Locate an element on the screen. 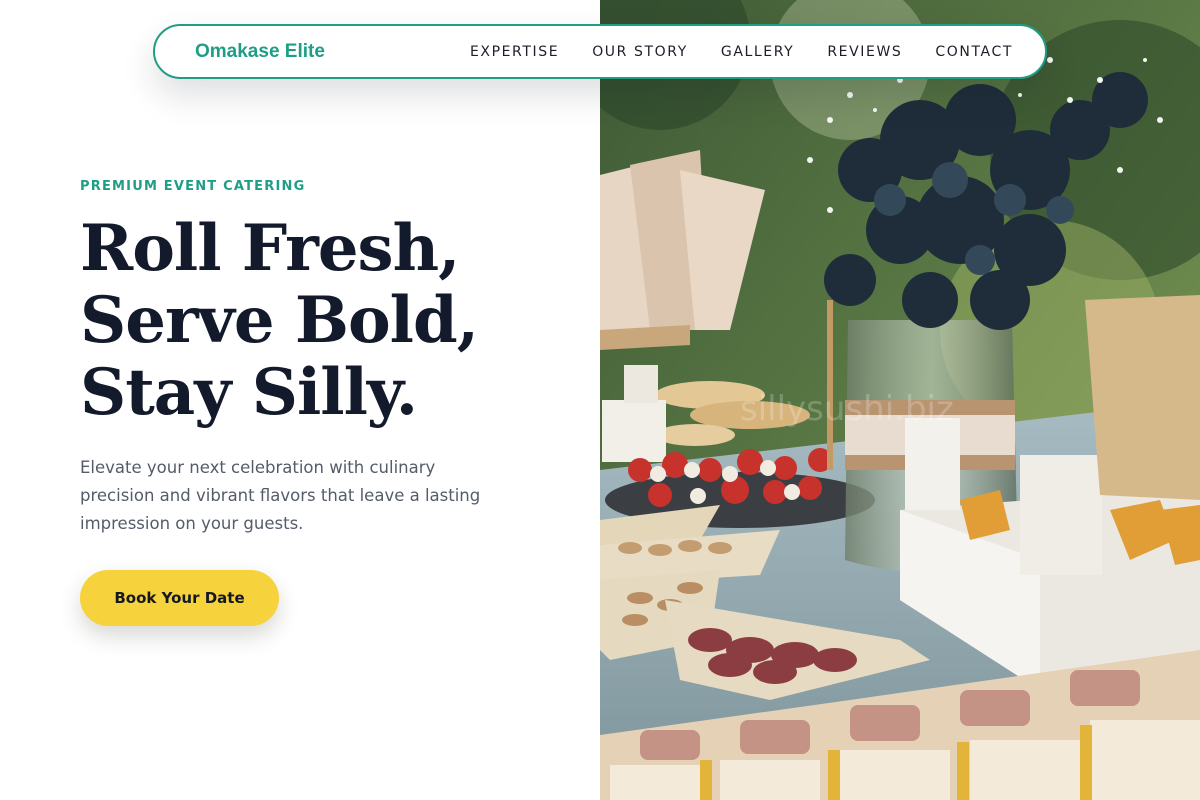 The width and height of the screenshot is (1200, 800). brand-logo-link: Omakase Elite is located at coordinates (260, 52).